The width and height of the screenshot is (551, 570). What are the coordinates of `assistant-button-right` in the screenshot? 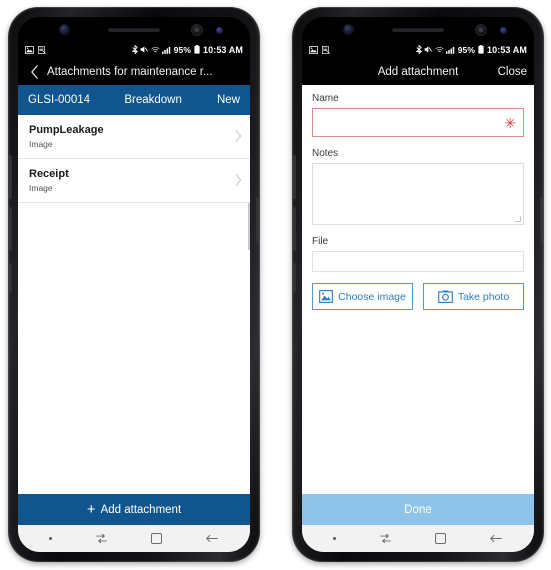 It's located at (294, 278).